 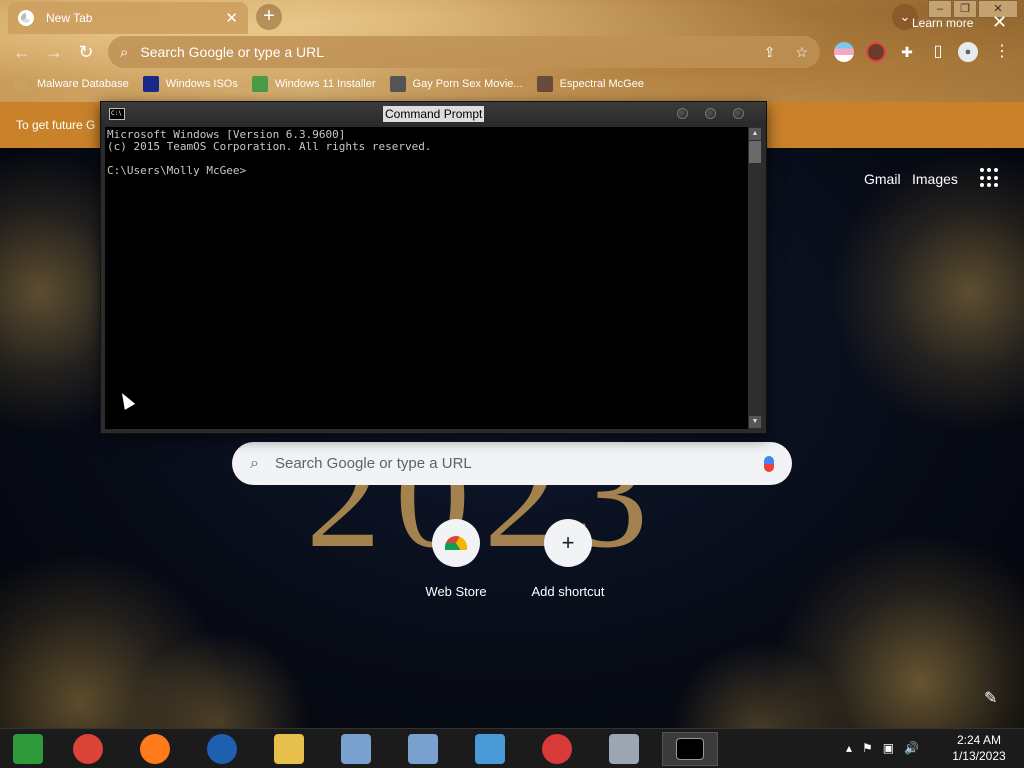 What do you see at coordinates (979, 740) in the screenshot?
I see `clock-time: 2:24 AM` at bounding box center [979, 740].